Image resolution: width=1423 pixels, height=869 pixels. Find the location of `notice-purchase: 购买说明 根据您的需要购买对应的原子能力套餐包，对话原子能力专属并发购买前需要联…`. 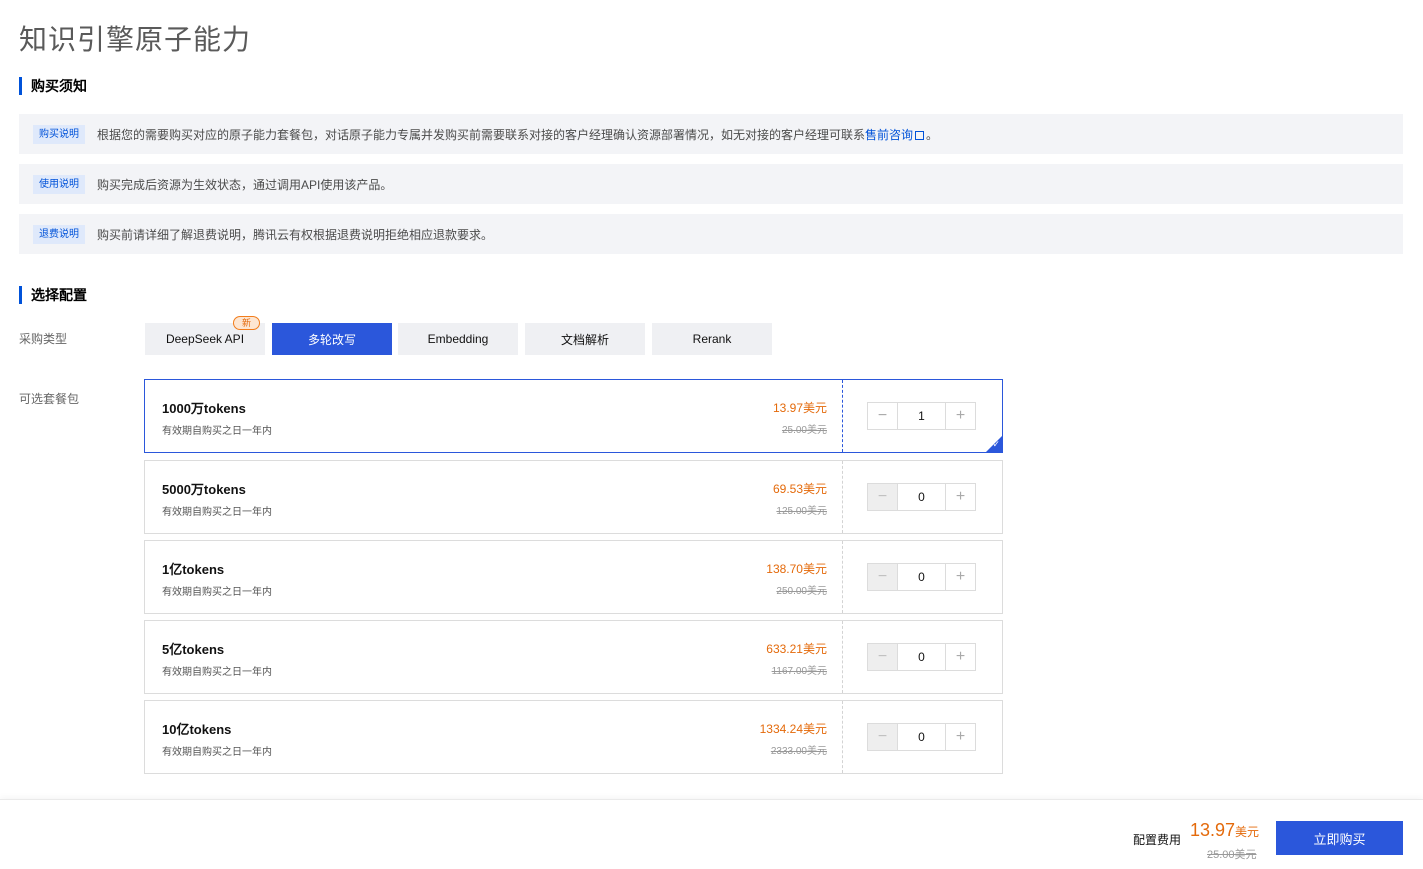

notice-purchase: 购买说明 根据您的需要购买对应的原子能力套餐包，对话原子能力专属并发购买前需要联… is located at coordinates (711, 134).